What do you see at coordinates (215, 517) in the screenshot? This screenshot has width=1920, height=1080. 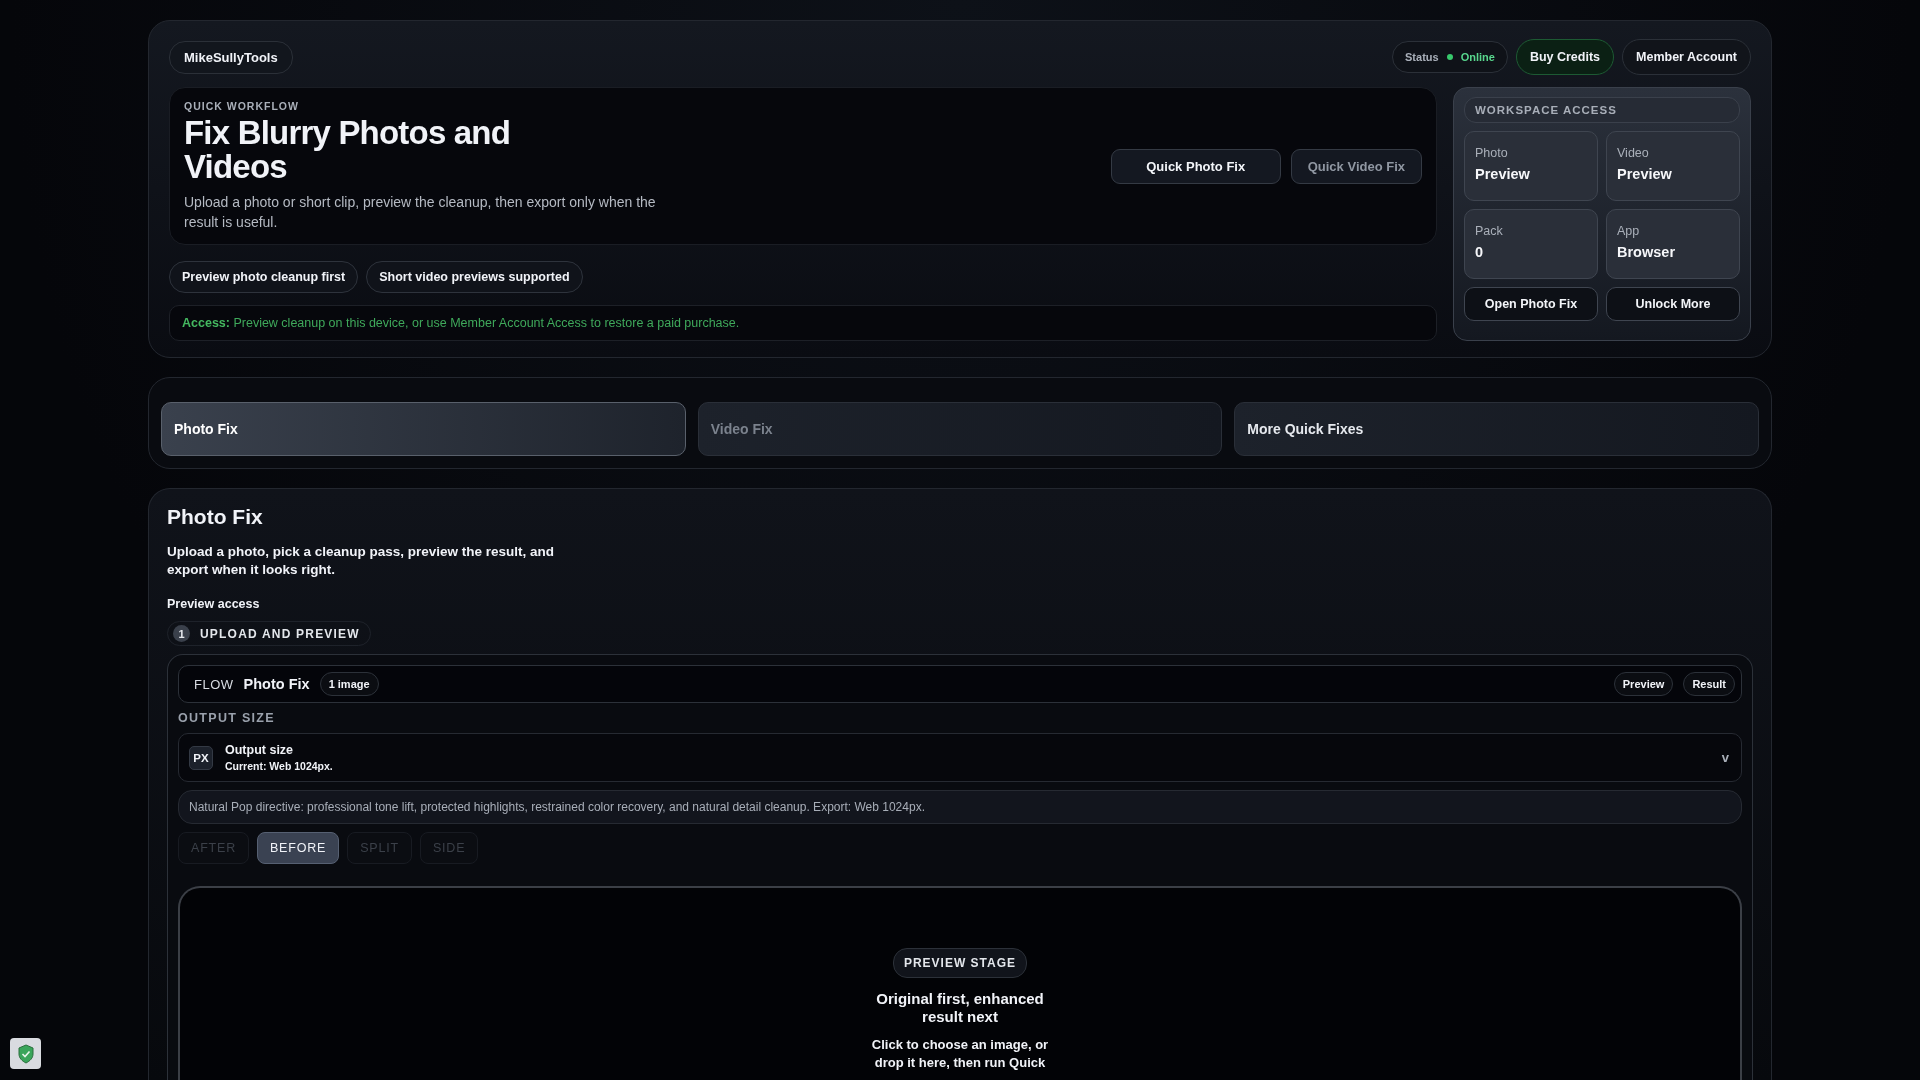 I see `section-title: Photo Fix` at bounding box center [215, 517].